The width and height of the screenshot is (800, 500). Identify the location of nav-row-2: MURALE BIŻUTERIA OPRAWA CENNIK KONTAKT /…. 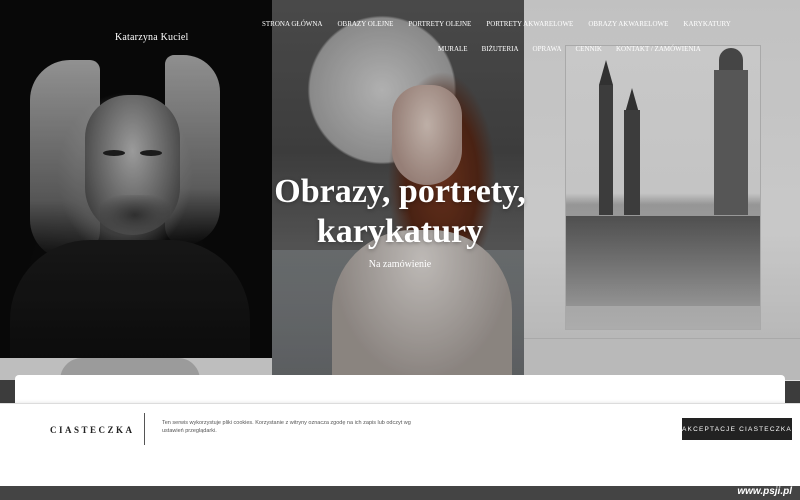
(576, 49).